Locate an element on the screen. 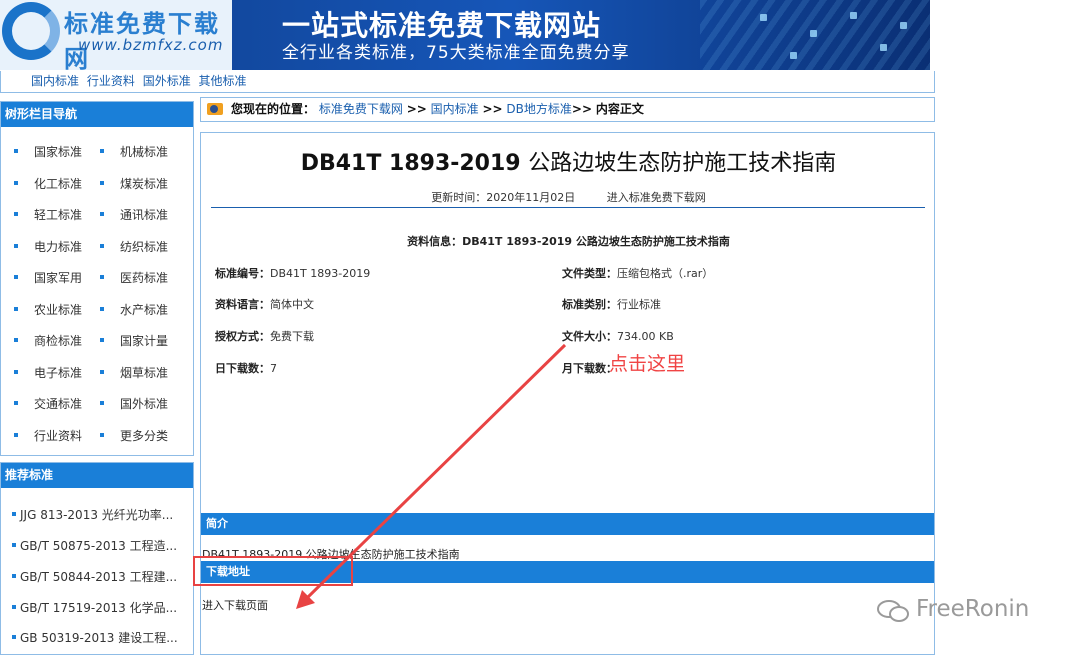  sidebar-category-item: 国外标准 is located at coordinates (133, 403).